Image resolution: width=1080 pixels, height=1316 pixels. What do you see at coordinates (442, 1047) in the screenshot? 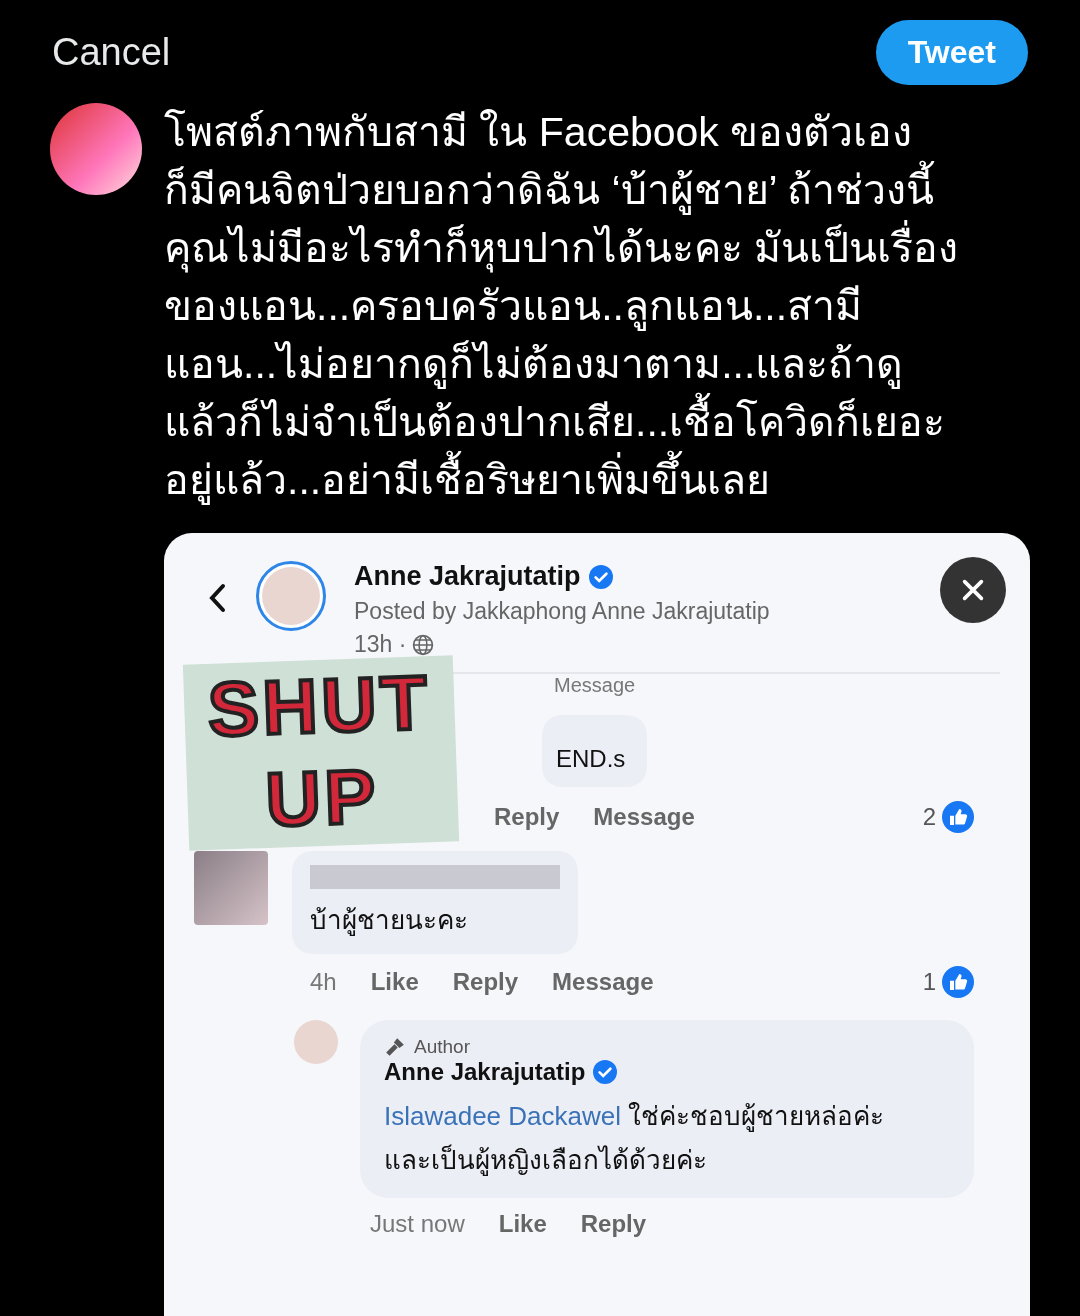
I see `author-label: Author` at bounding box center [442, 1047].